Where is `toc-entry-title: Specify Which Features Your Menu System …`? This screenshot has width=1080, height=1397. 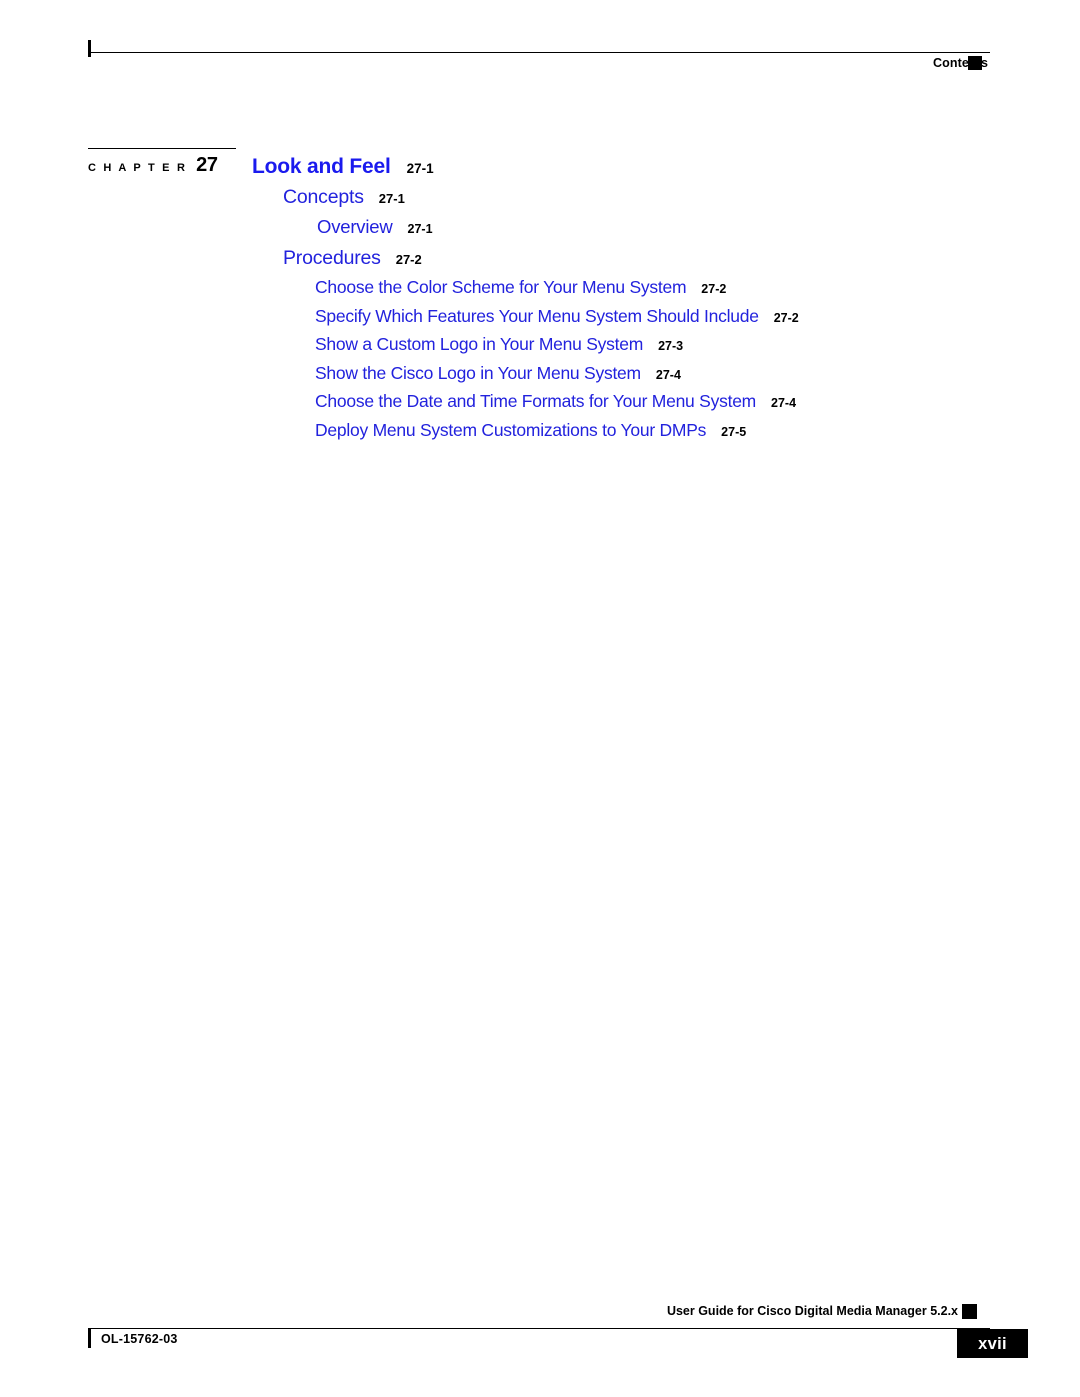 toc-entry-title: Specify Which Features Your Menu System … is located at coordinates (537, 316).